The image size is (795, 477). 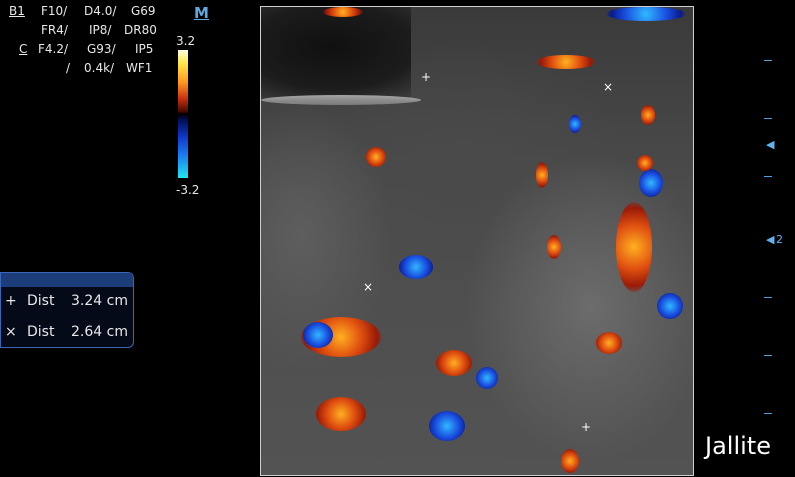 I want to click on brand-watermark: Jallite, so click(x=738, y=446).